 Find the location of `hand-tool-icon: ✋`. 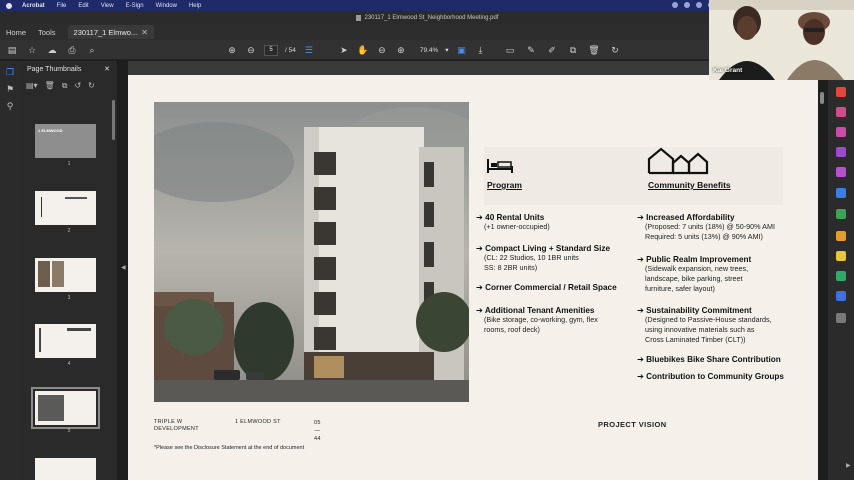

hand-tool-icon: ✋ is located at coordinates (363, 50).